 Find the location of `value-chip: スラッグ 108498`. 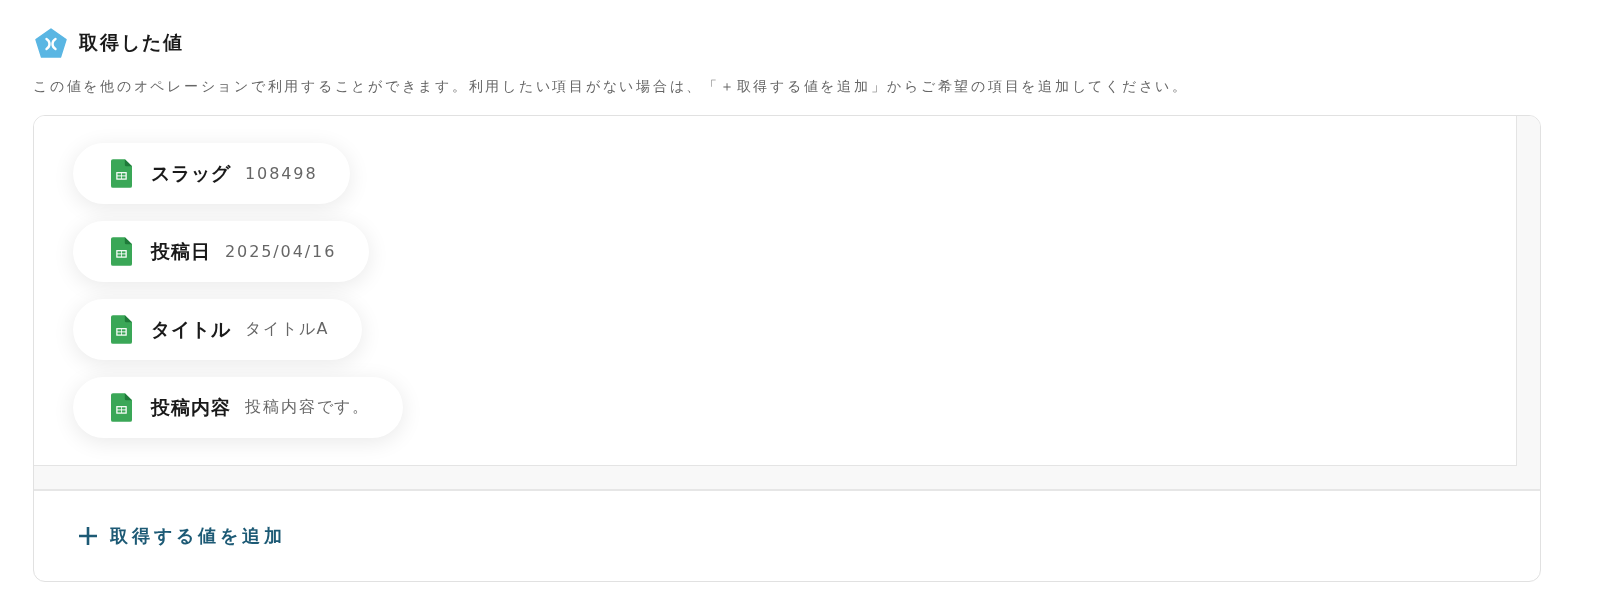

value-chip: スラッグ 108498 is located at coordinates (212, 173).